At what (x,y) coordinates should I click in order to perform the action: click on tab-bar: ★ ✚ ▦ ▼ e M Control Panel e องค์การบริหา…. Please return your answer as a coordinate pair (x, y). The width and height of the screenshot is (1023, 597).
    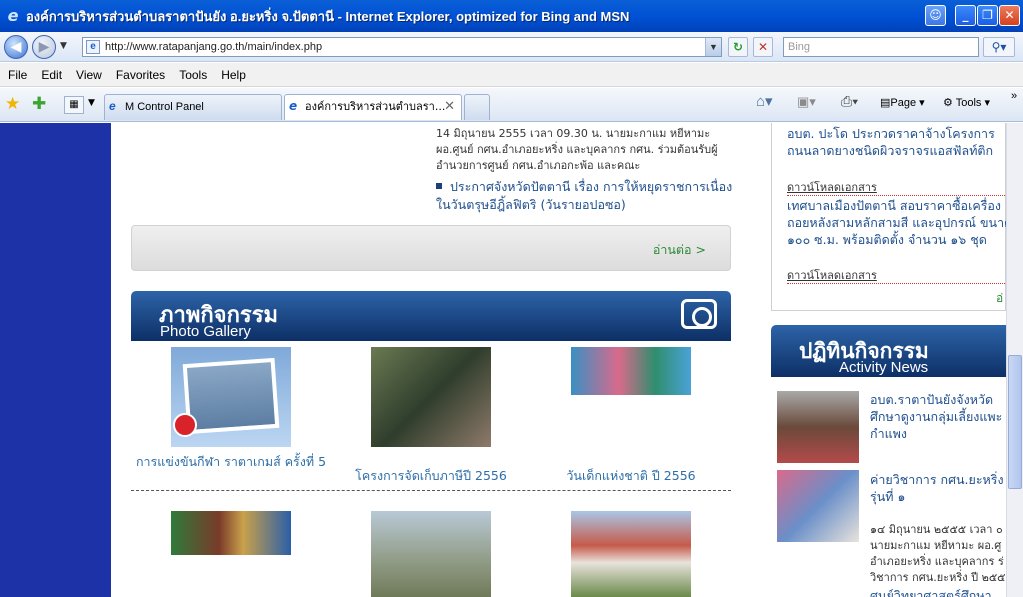
    Looking at the image, I should click on (511, 105).